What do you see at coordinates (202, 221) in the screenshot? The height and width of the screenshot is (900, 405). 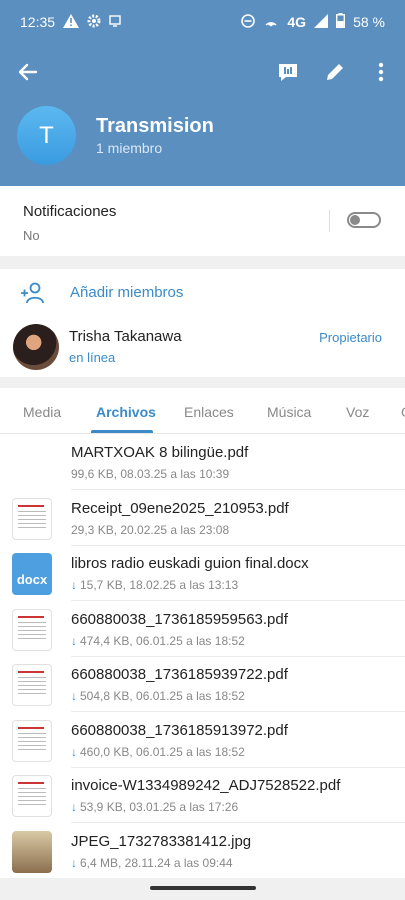 I see `notifications-row: Notificaciones No` at bounding box center [202, 221].